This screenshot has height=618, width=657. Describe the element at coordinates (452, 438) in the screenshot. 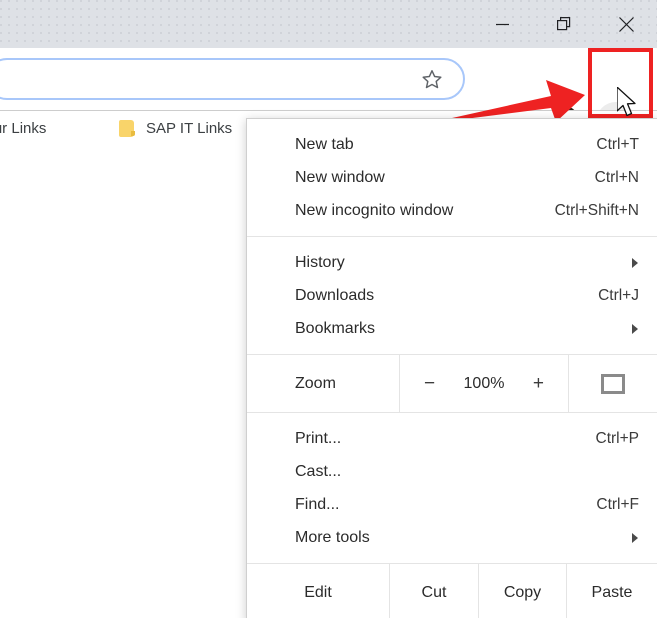

I see `menu-item-print: Print... Ctrl+P` at that location.